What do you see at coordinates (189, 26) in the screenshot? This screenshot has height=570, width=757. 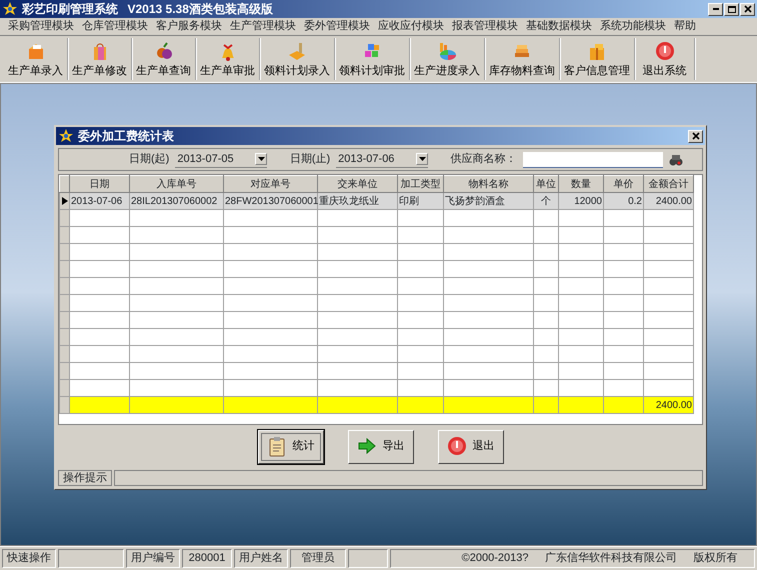 I see `menu-item: 客户服务模块` at bounding box center [189, 26].